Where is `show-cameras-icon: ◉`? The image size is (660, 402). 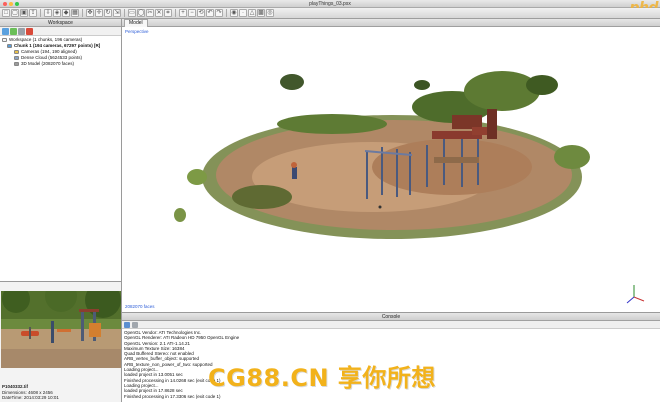 show-cameras-icon: ◉ is located at coordinates (234, 13).